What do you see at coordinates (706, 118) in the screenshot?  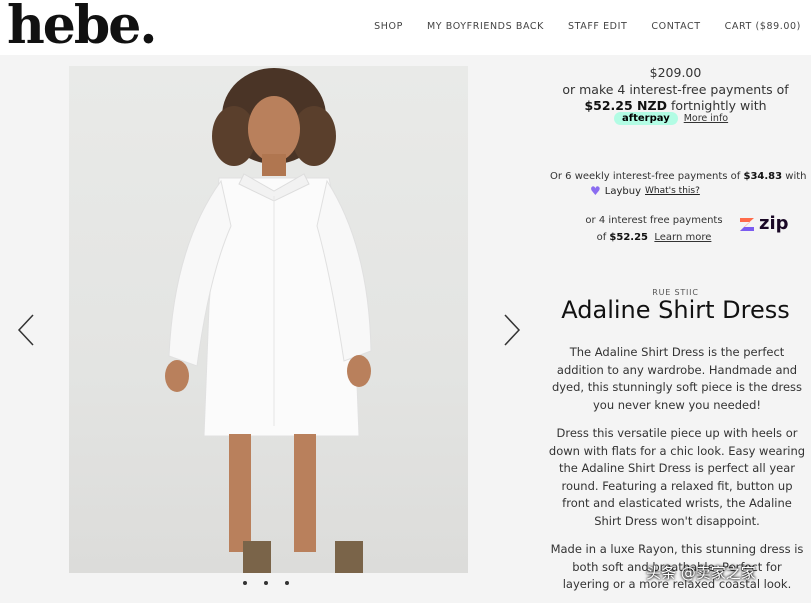 I see `afterpay-more-info-link: More info` at bounding box center [706, 118].